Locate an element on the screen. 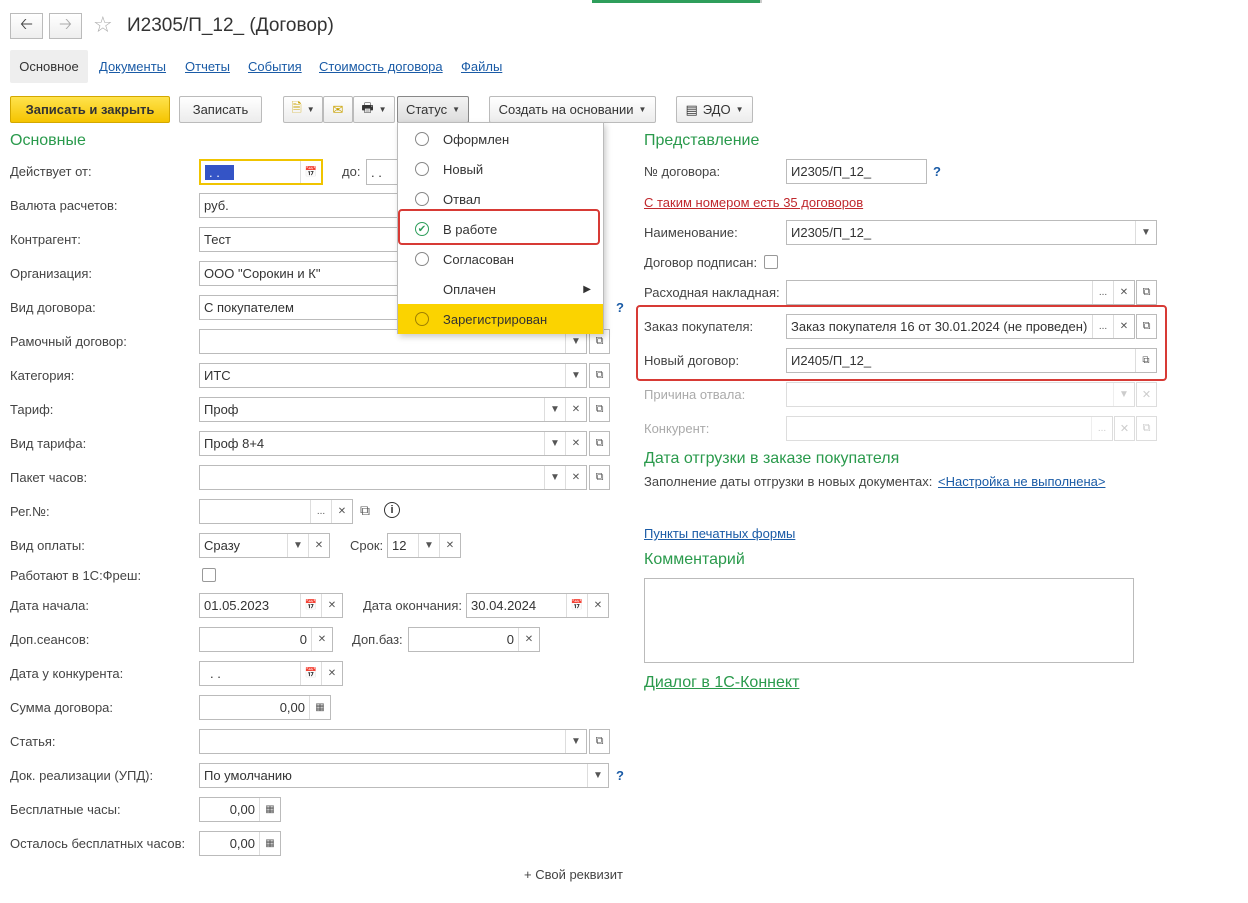  free-hours-field: 0,00 ▦ is located at coordinates (240, 809).